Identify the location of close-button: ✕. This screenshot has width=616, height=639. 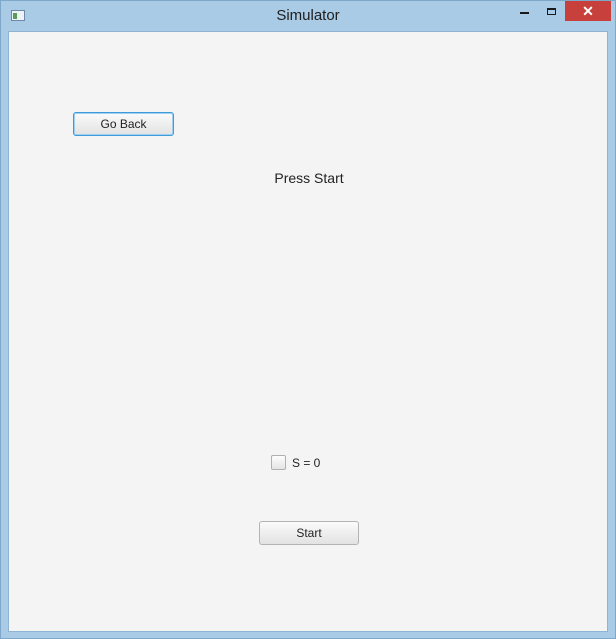
(588, 11).